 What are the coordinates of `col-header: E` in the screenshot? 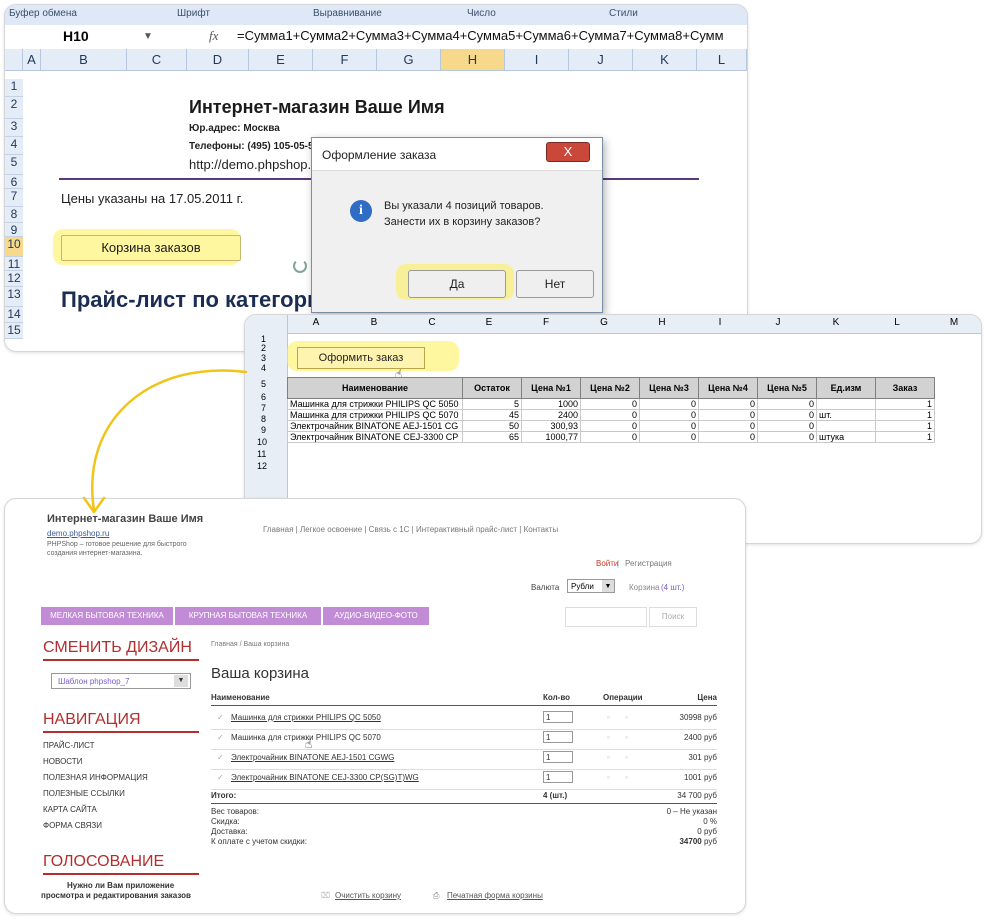 It's located at (281, 60).